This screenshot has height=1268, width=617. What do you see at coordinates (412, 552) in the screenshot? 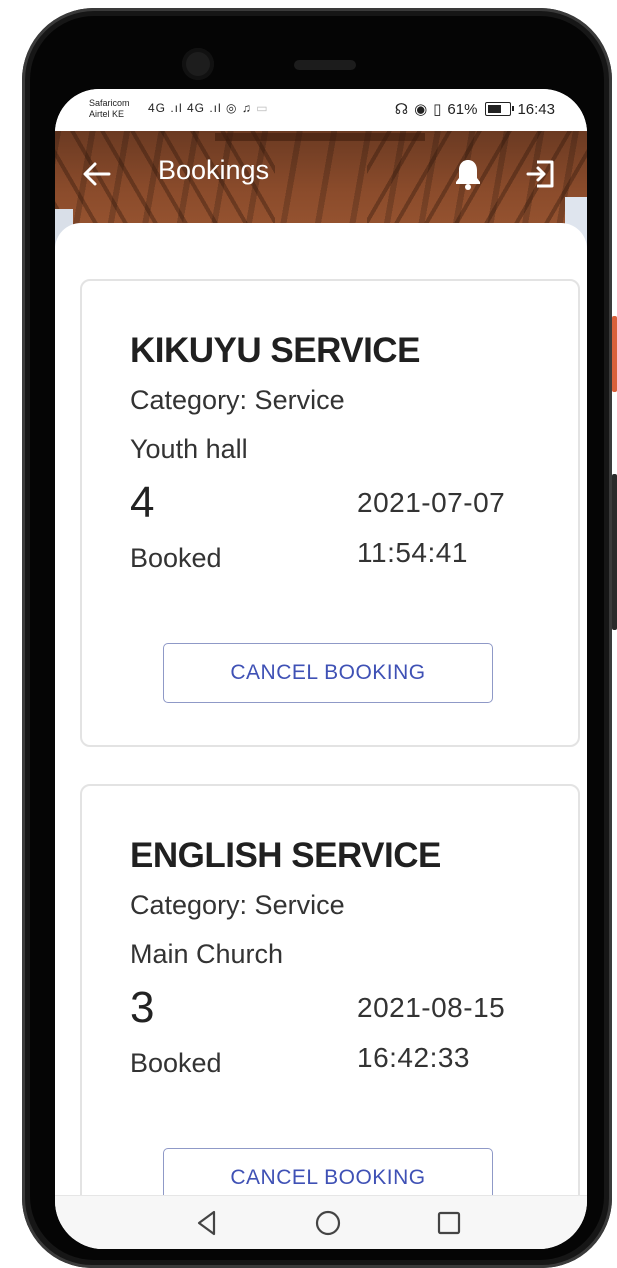
I see `booking-time: 11:54:41` at bounding box center [412, 552].